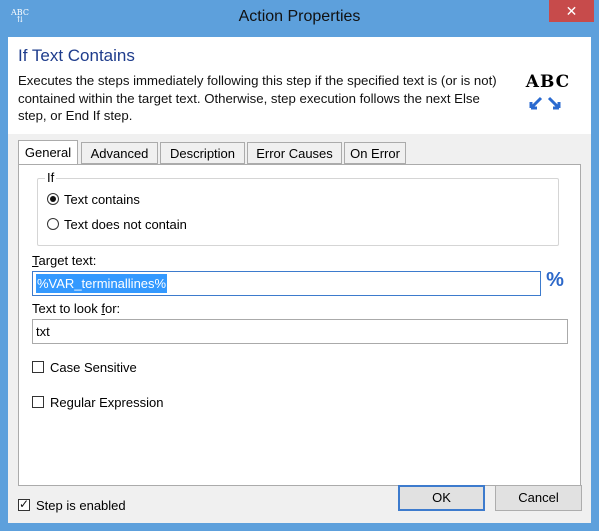 The image size is (599, 531). I want to click on title-bar: ABC ⇅ Action Properties ✕, so click(299, 18).